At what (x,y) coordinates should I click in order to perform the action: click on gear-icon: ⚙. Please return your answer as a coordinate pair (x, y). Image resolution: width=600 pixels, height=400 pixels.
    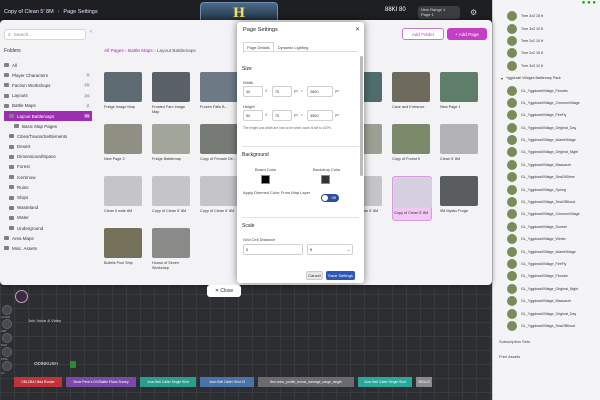
    Looking at the image, I should click on (473, 12).